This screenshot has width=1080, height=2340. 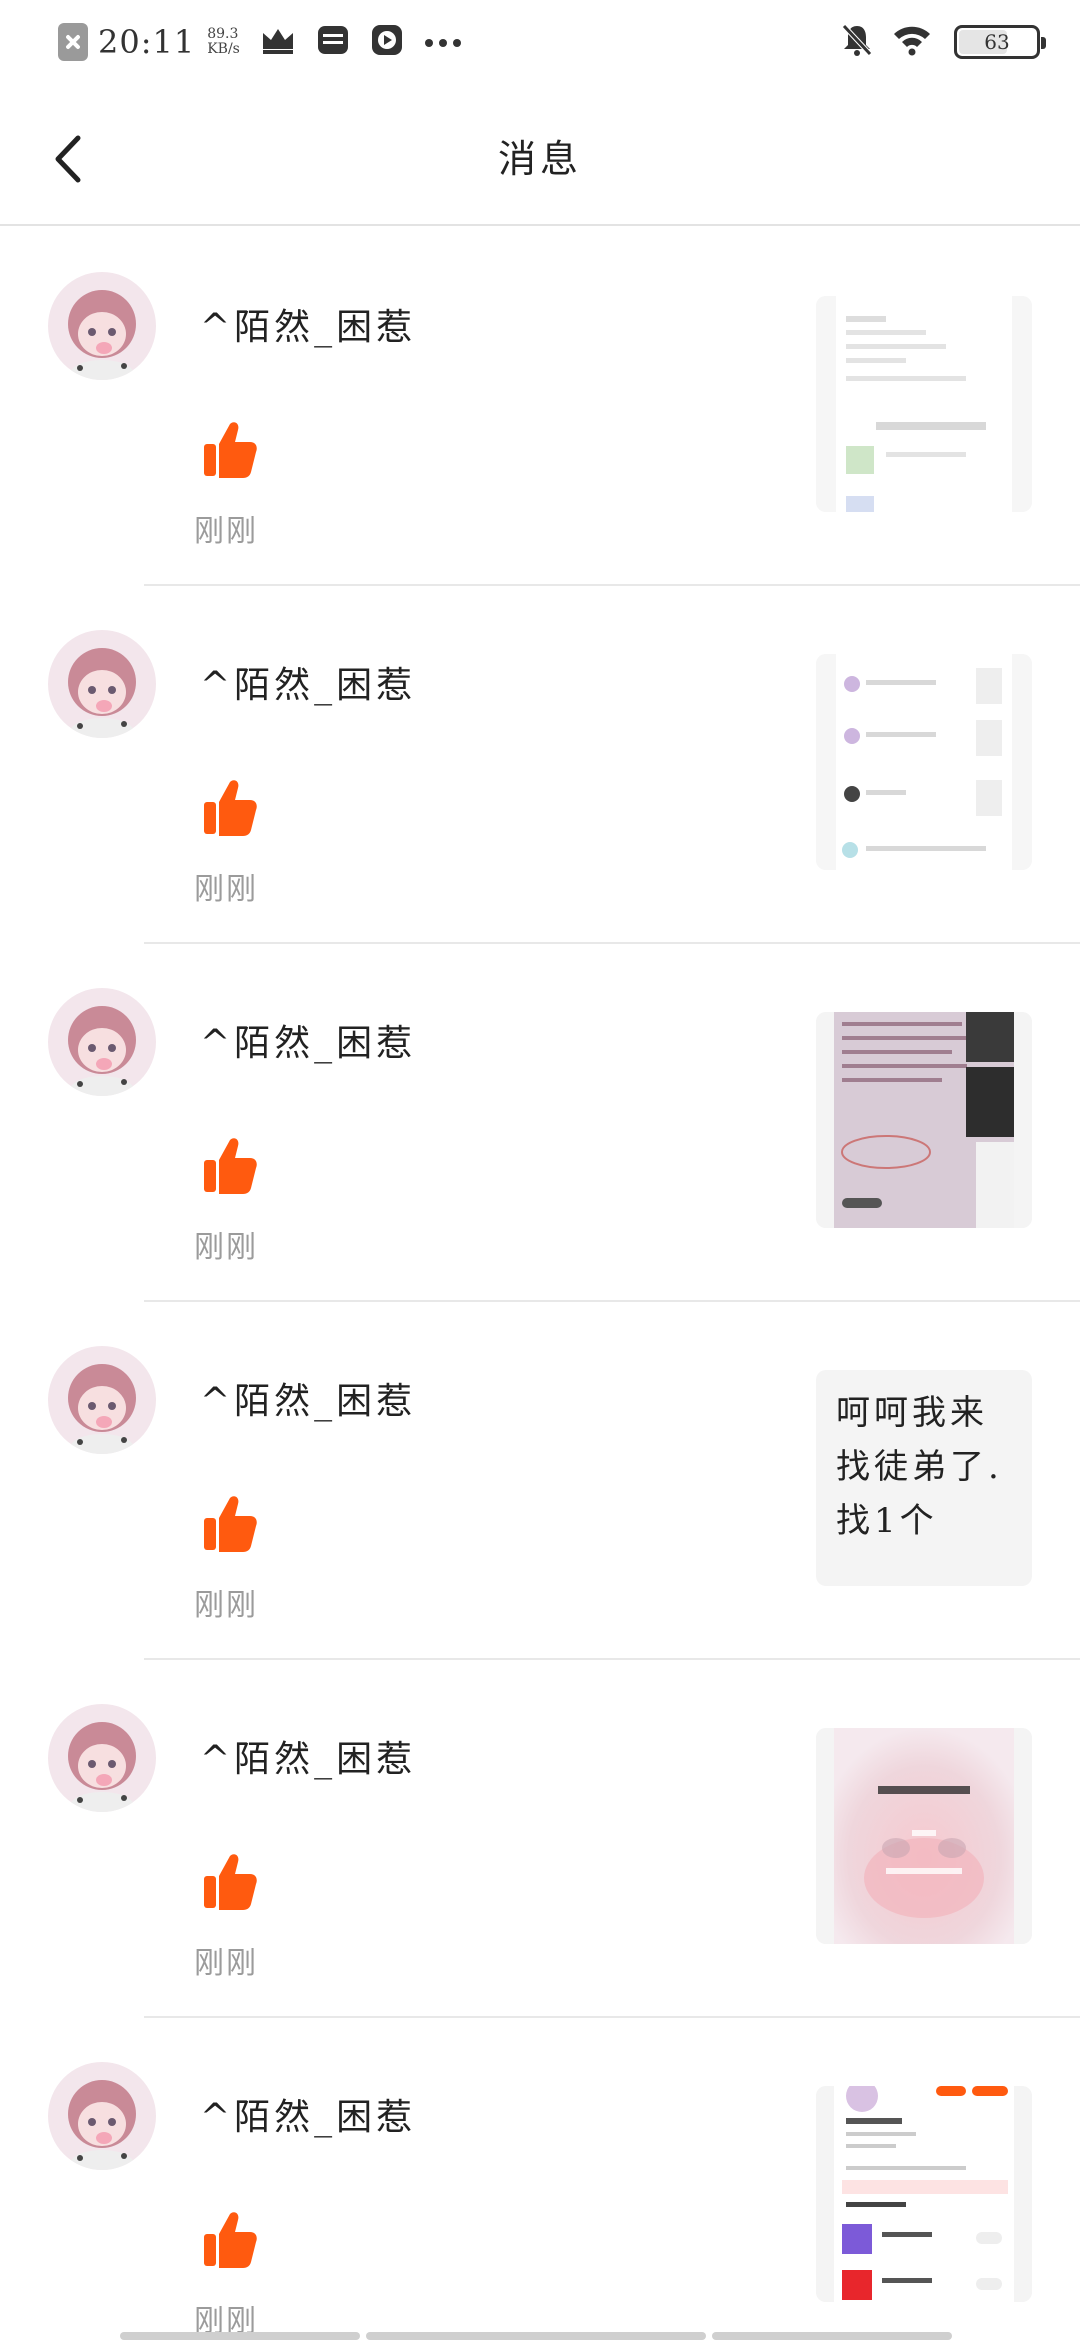 What do you see at coordinates (387, 42) in the screenshot?
I see `play-icon` at bounding box center [387, 42].